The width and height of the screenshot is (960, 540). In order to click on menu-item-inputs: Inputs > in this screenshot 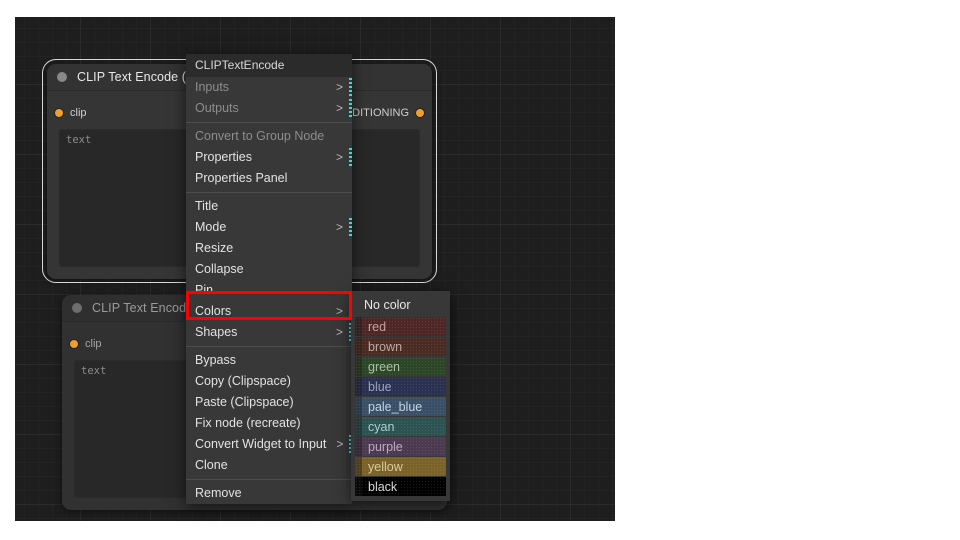, I will do `click(269, 87)`.